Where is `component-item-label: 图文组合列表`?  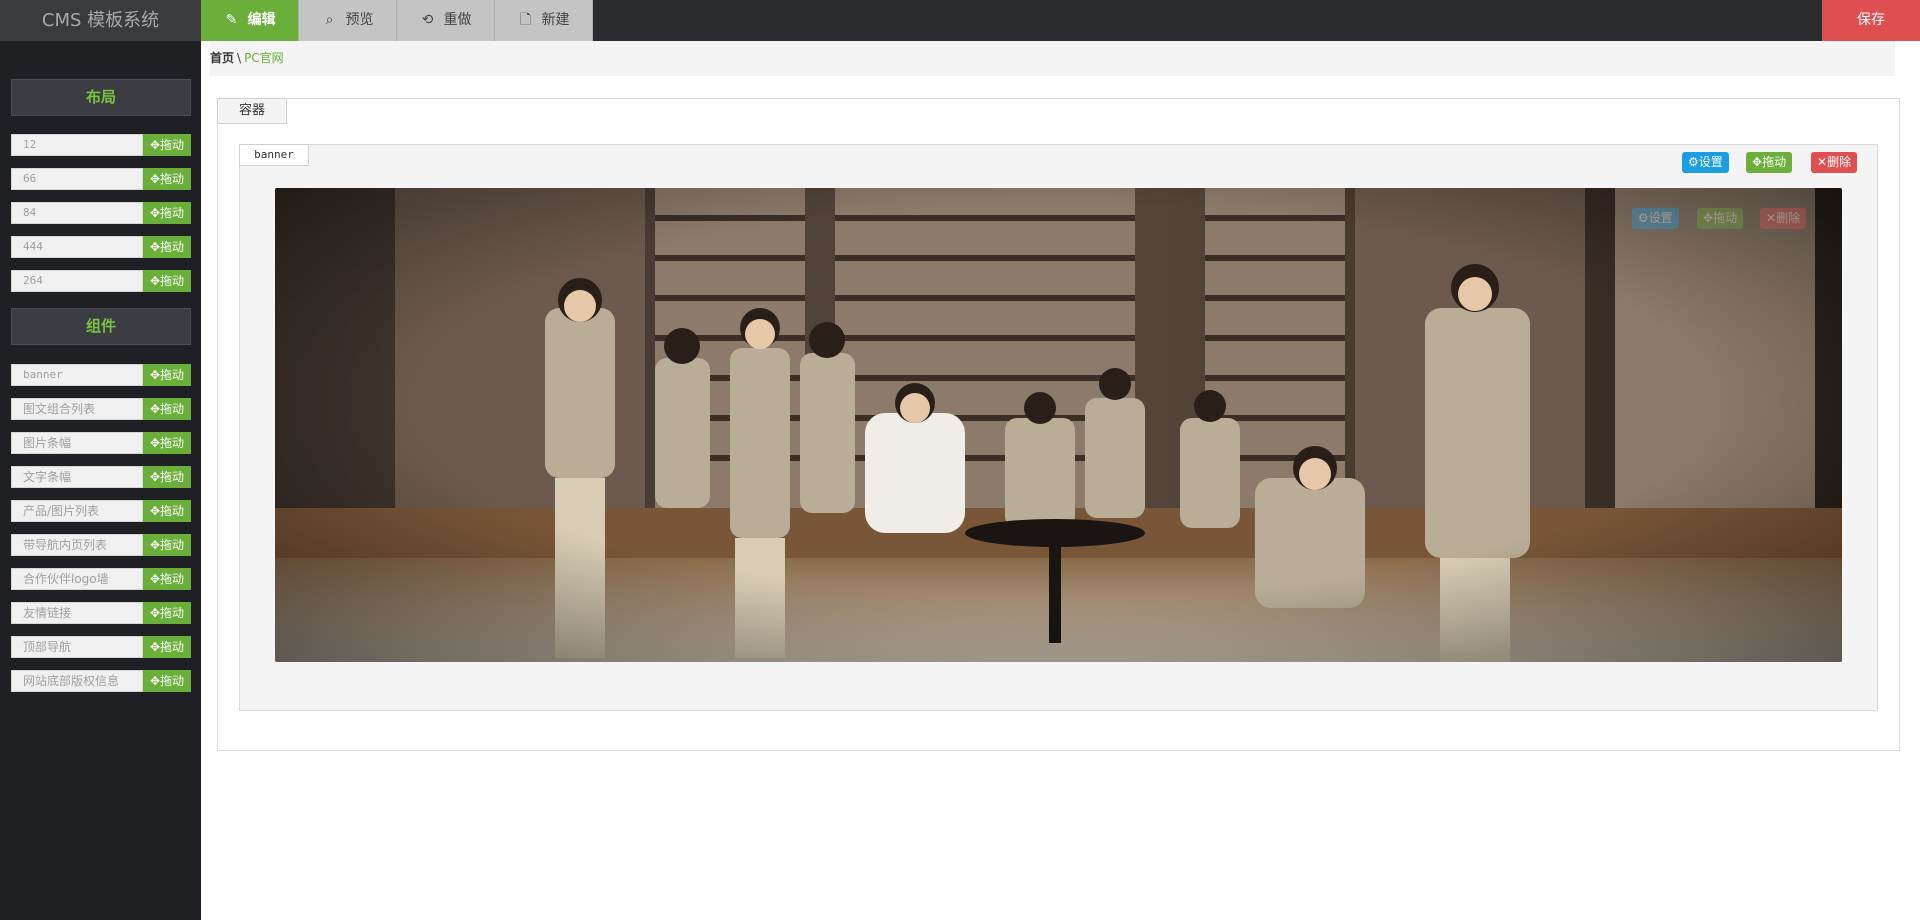
component-item-label: 图文组合列表 is located at coordinates (77, 409).